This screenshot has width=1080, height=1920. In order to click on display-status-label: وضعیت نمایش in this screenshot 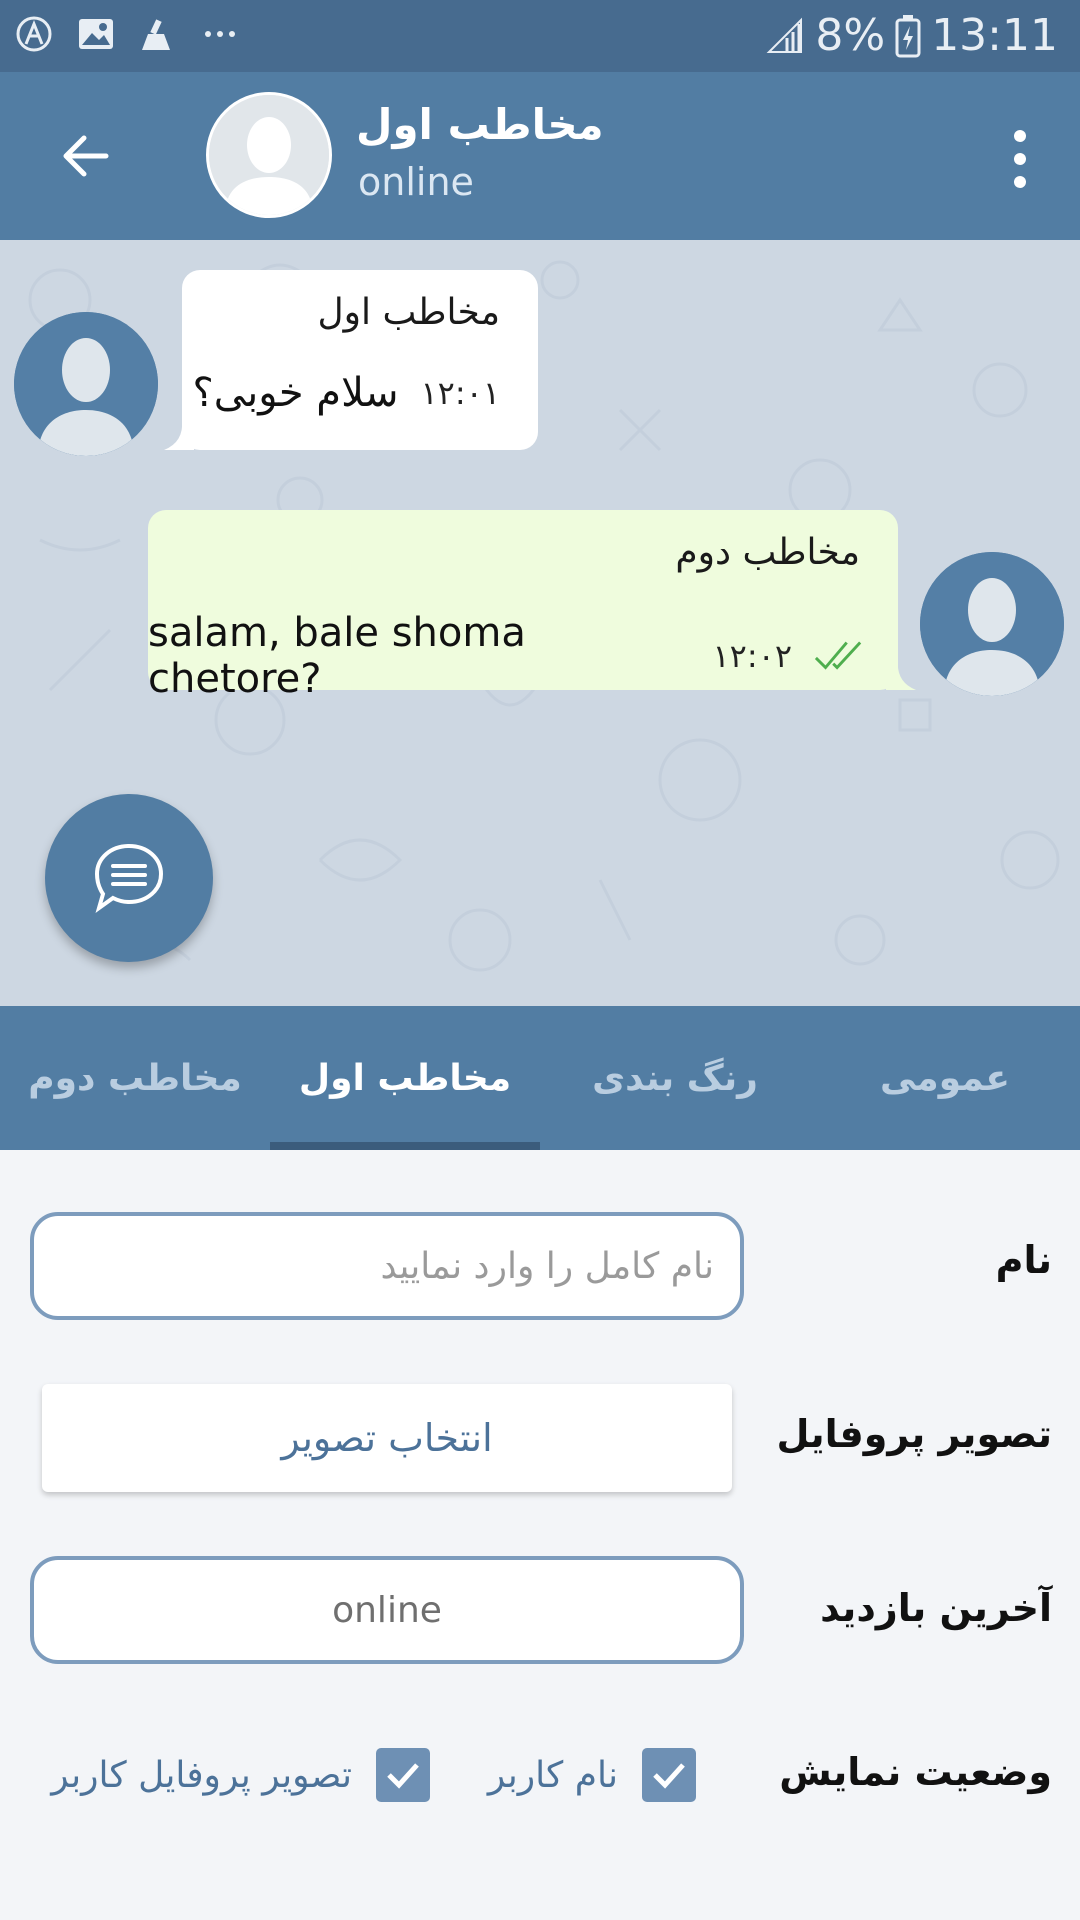, I will do `click(915, 1772)`.